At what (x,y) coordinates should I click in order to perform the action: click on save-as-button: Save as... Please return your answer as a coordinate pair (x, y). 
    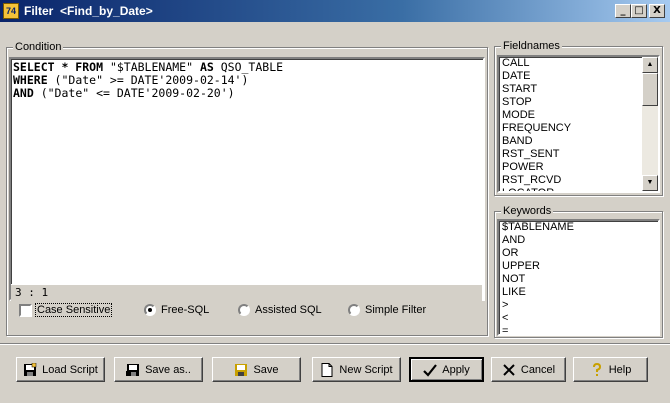
    Looking at the image, I should click on (158, 369).